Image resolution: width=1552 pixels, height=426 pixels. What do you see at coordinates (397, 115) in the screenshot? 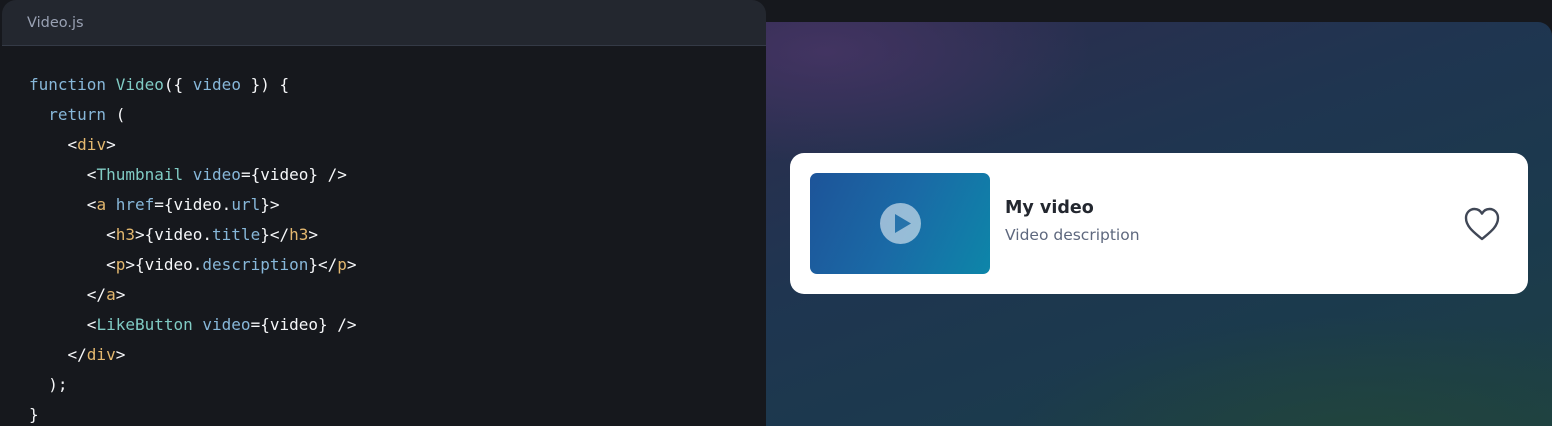
I see `code-line: return (` at bounding box center [397, 115].